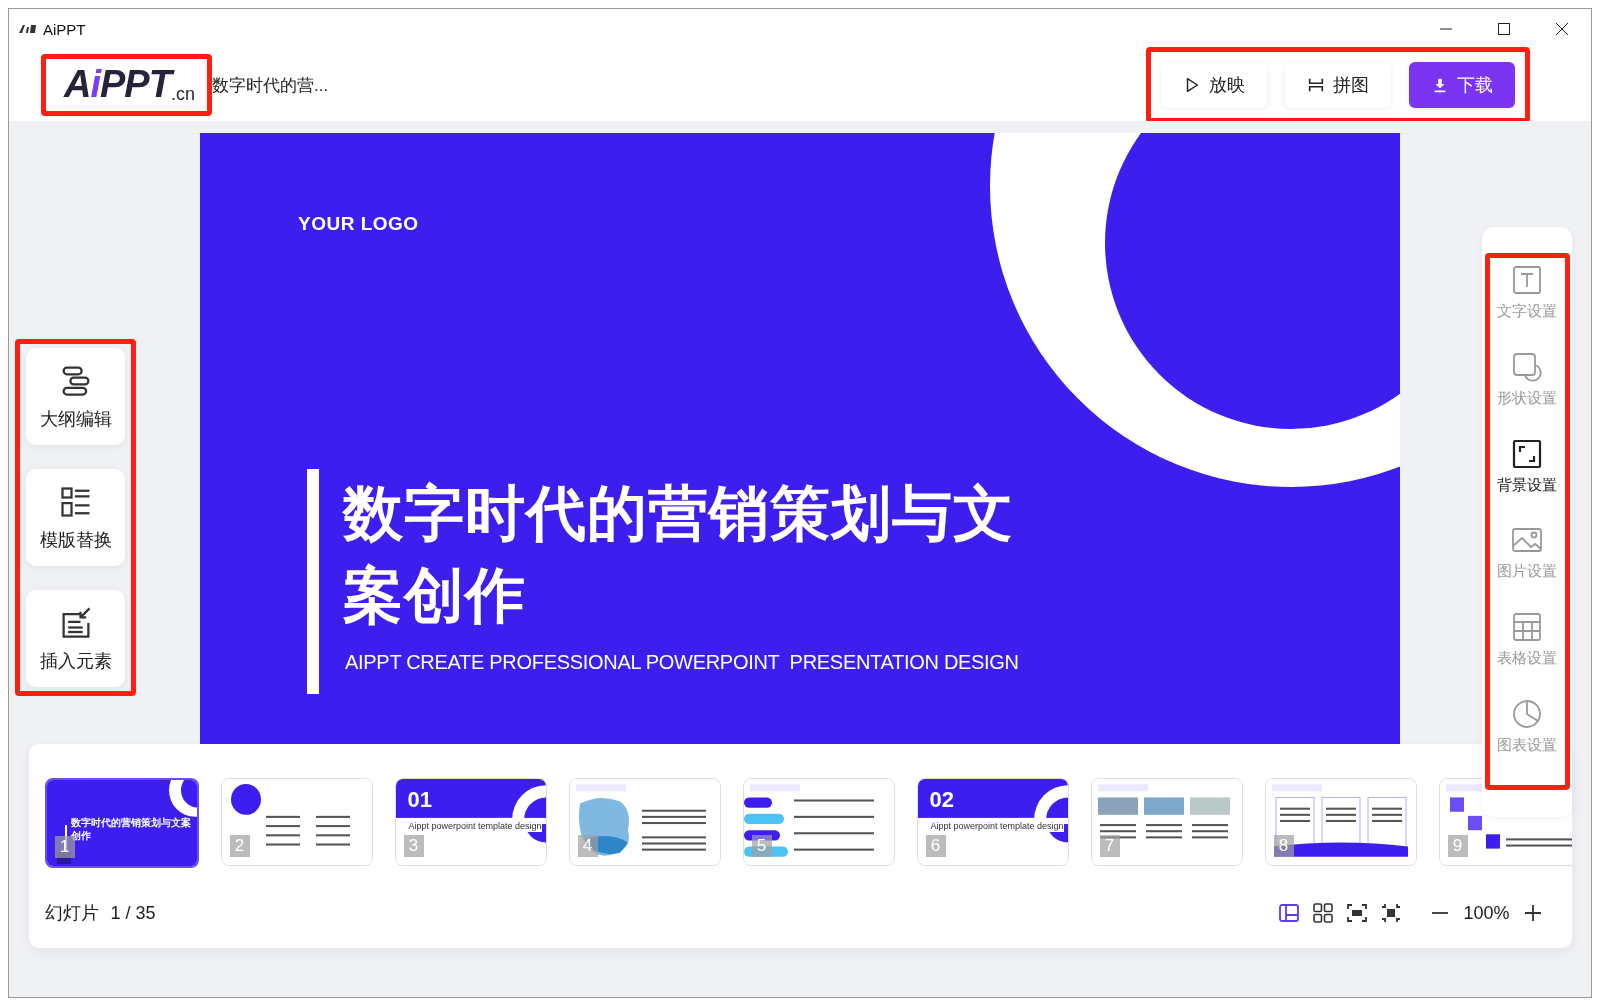 This screenshot has width=1600, height=1008. What do you see at coordinates (71, 913) in the screenshot?
I see `slide-label: 幻灯片` at bounding box center [71, 913].